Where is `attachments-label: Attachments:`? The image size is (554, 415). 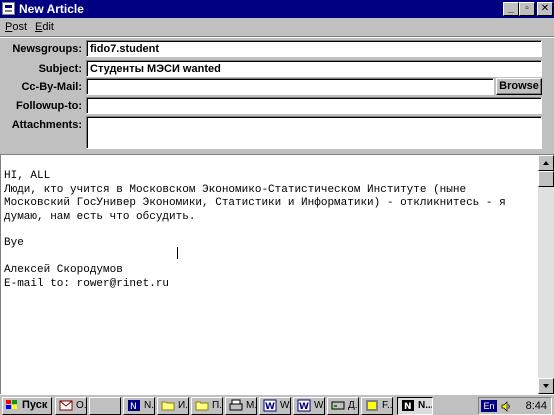
attachments-label: Attachments: is located at coordinates (46, 125).